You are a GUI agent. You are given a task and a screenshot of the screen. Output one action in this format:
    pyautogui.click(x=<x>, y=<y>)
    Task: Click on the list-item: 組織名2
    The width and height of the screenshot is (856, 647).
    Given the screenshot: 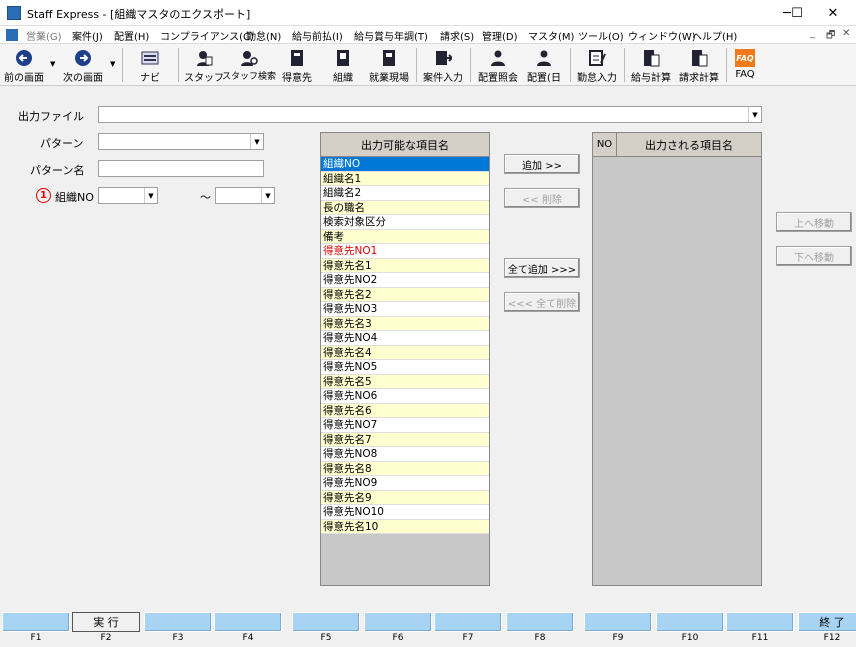 What is the action you would take?
    pyautogui.click(x=405, y=193)
    